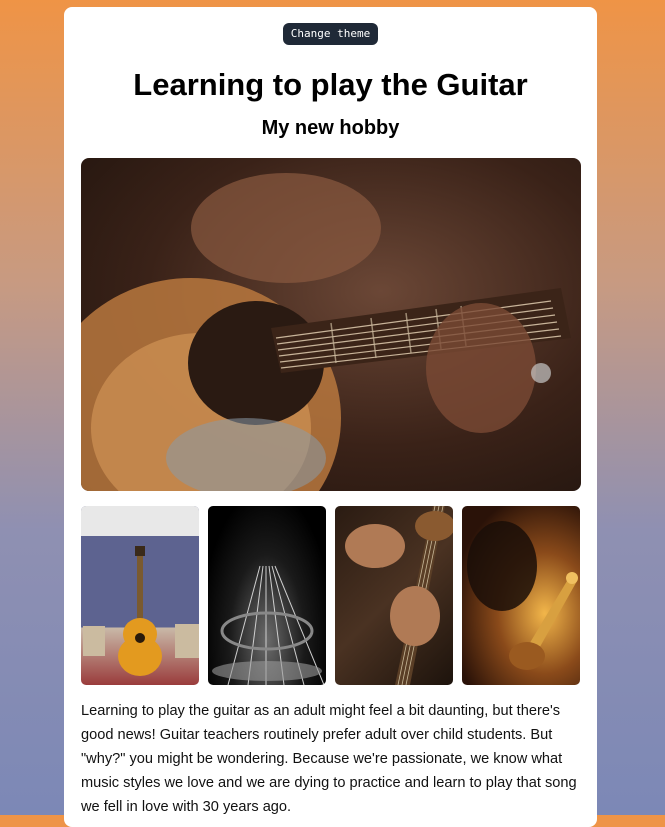 This screenshot has height=827, width=665. I want to click on guitar-icon, so click(140, 591).